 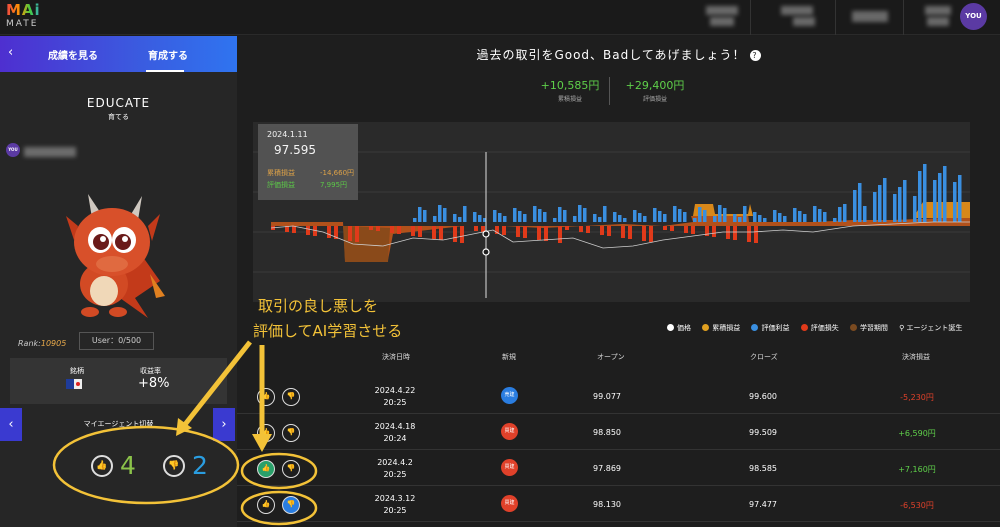 I want to click on valuation-pnl-label: 評価損益, so click(x=654, y=99).